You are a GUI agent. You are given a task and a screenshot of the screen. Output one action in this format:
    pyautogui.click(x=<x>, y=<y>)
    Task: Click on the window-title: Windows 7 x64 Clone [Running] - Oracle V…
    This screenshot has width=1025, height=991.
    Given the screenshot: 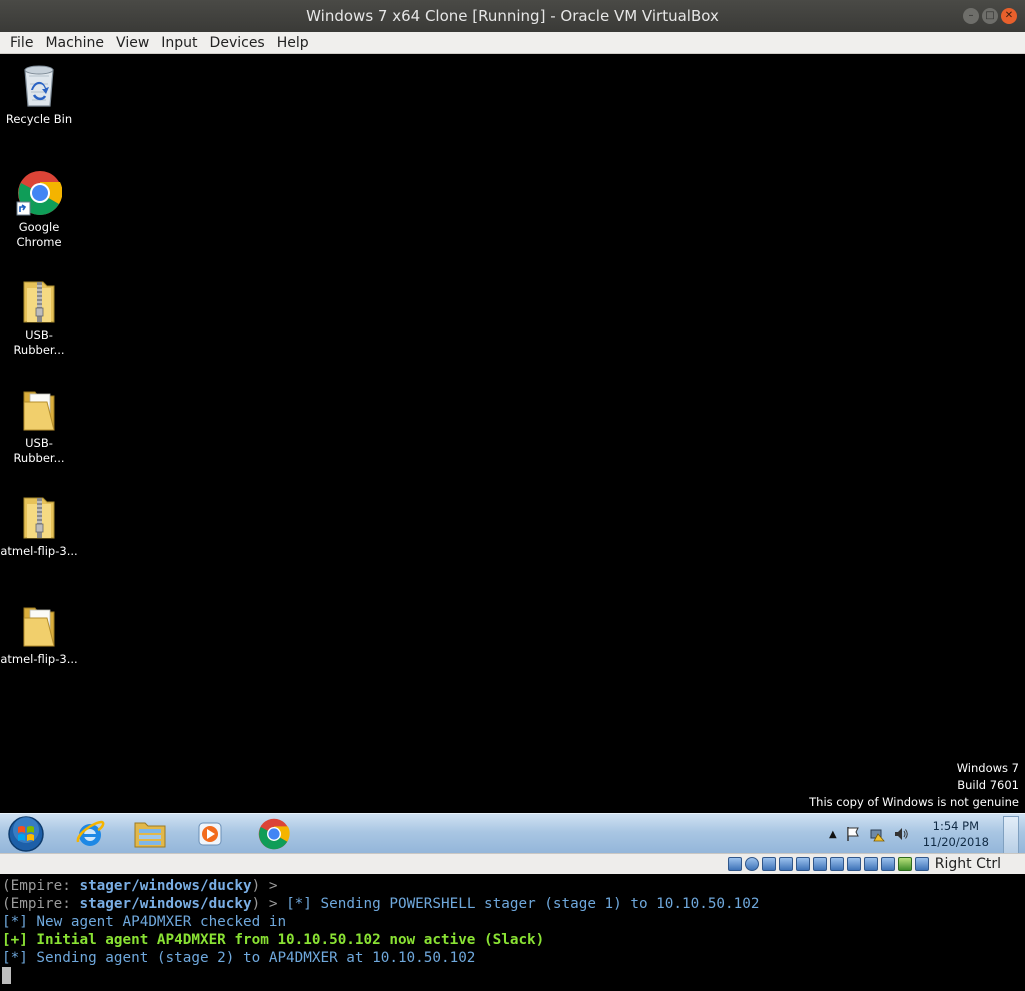 What is the action you would take?
    pyautogui.click(x=512, y=16)
    